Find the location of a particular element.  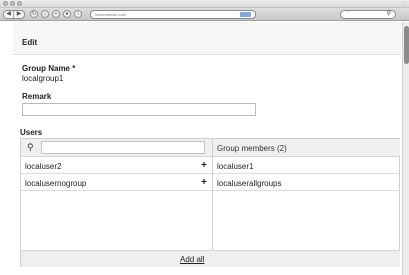

member-name: localuserallgroups is located at coordinates (249, 183).